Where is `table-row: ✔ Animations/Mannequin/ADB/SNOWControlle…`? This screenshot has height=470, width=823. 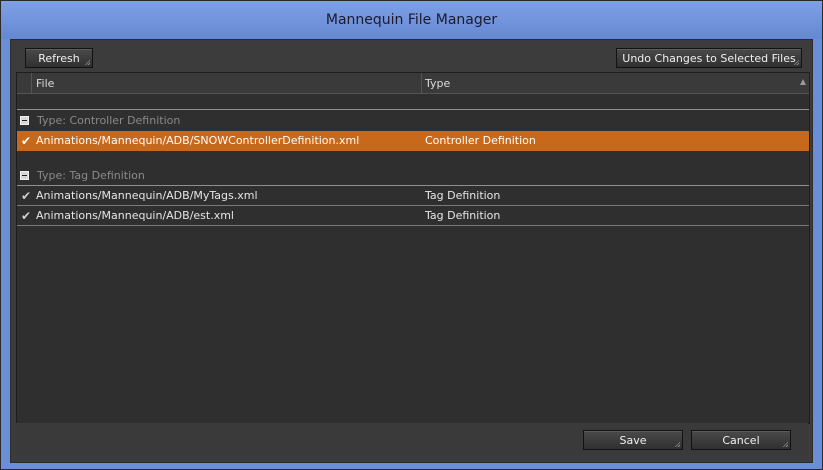 table-row: ✔ Animations/Mannequin/ADB/SNOWControlle… is located at coordinates (413, 141).